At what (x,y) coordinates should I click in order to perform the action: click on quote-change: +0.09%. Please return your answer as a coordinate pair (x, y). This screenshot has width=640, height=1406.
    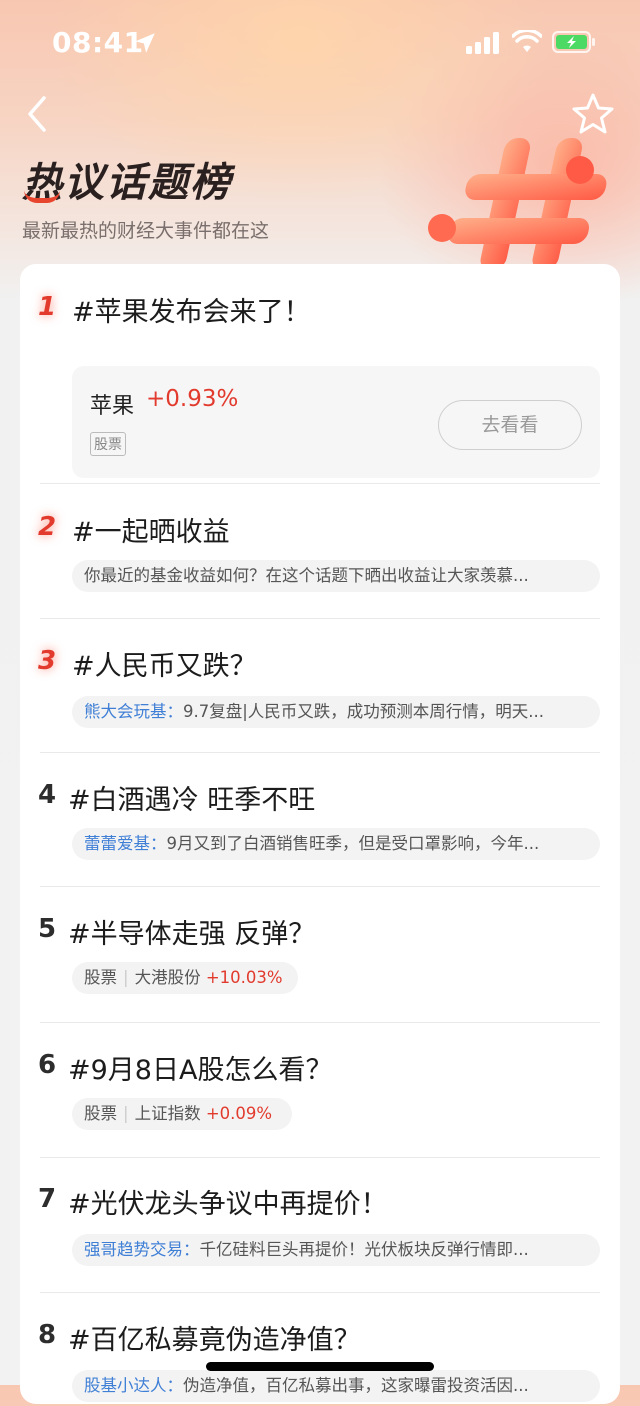
    Looking at the image, I should click on (239, 1113).